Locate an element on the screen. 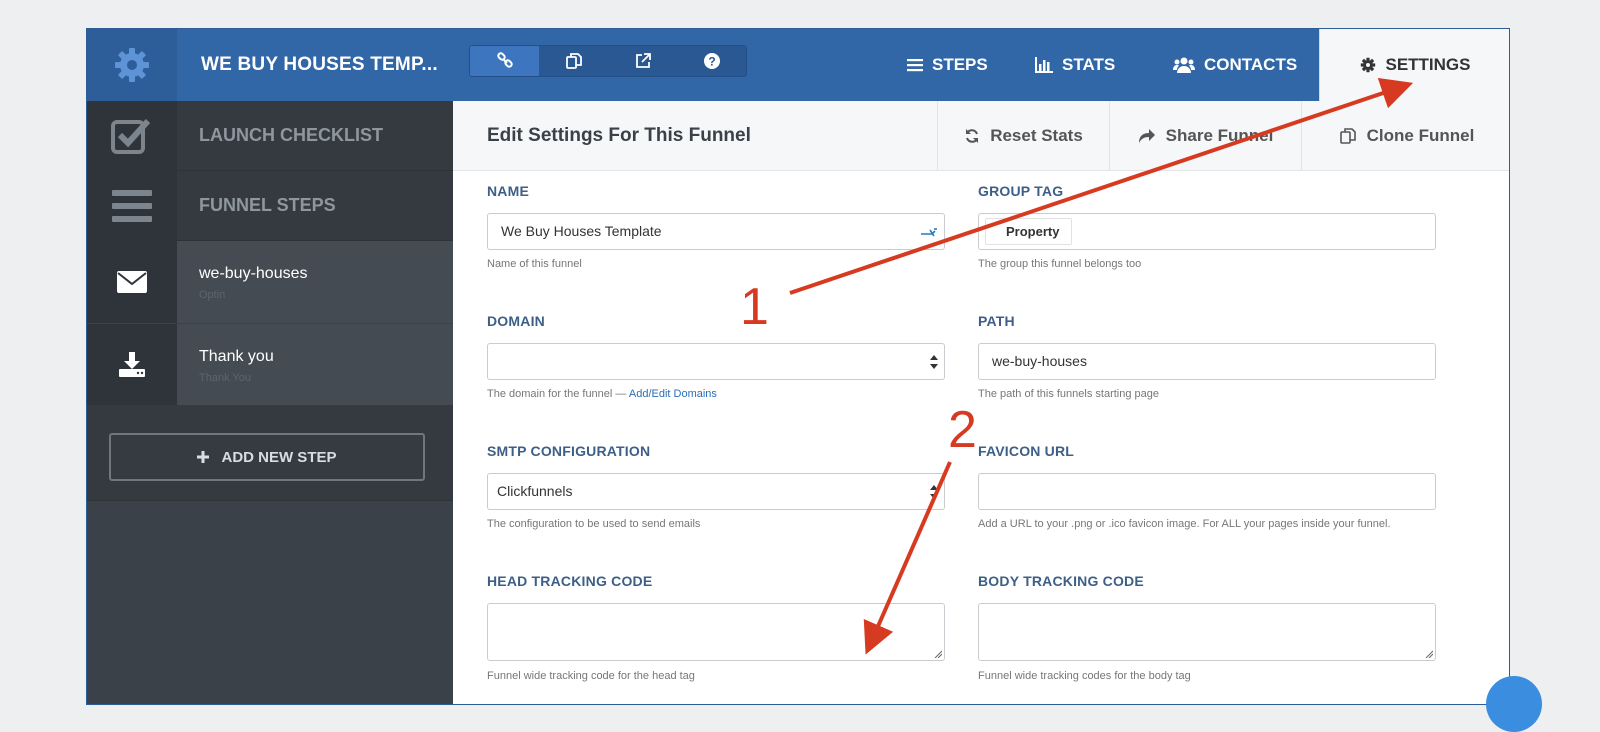  sidebar-item-funnel-steps: FUNNEL STEPS is located at coordinates (270, 206).